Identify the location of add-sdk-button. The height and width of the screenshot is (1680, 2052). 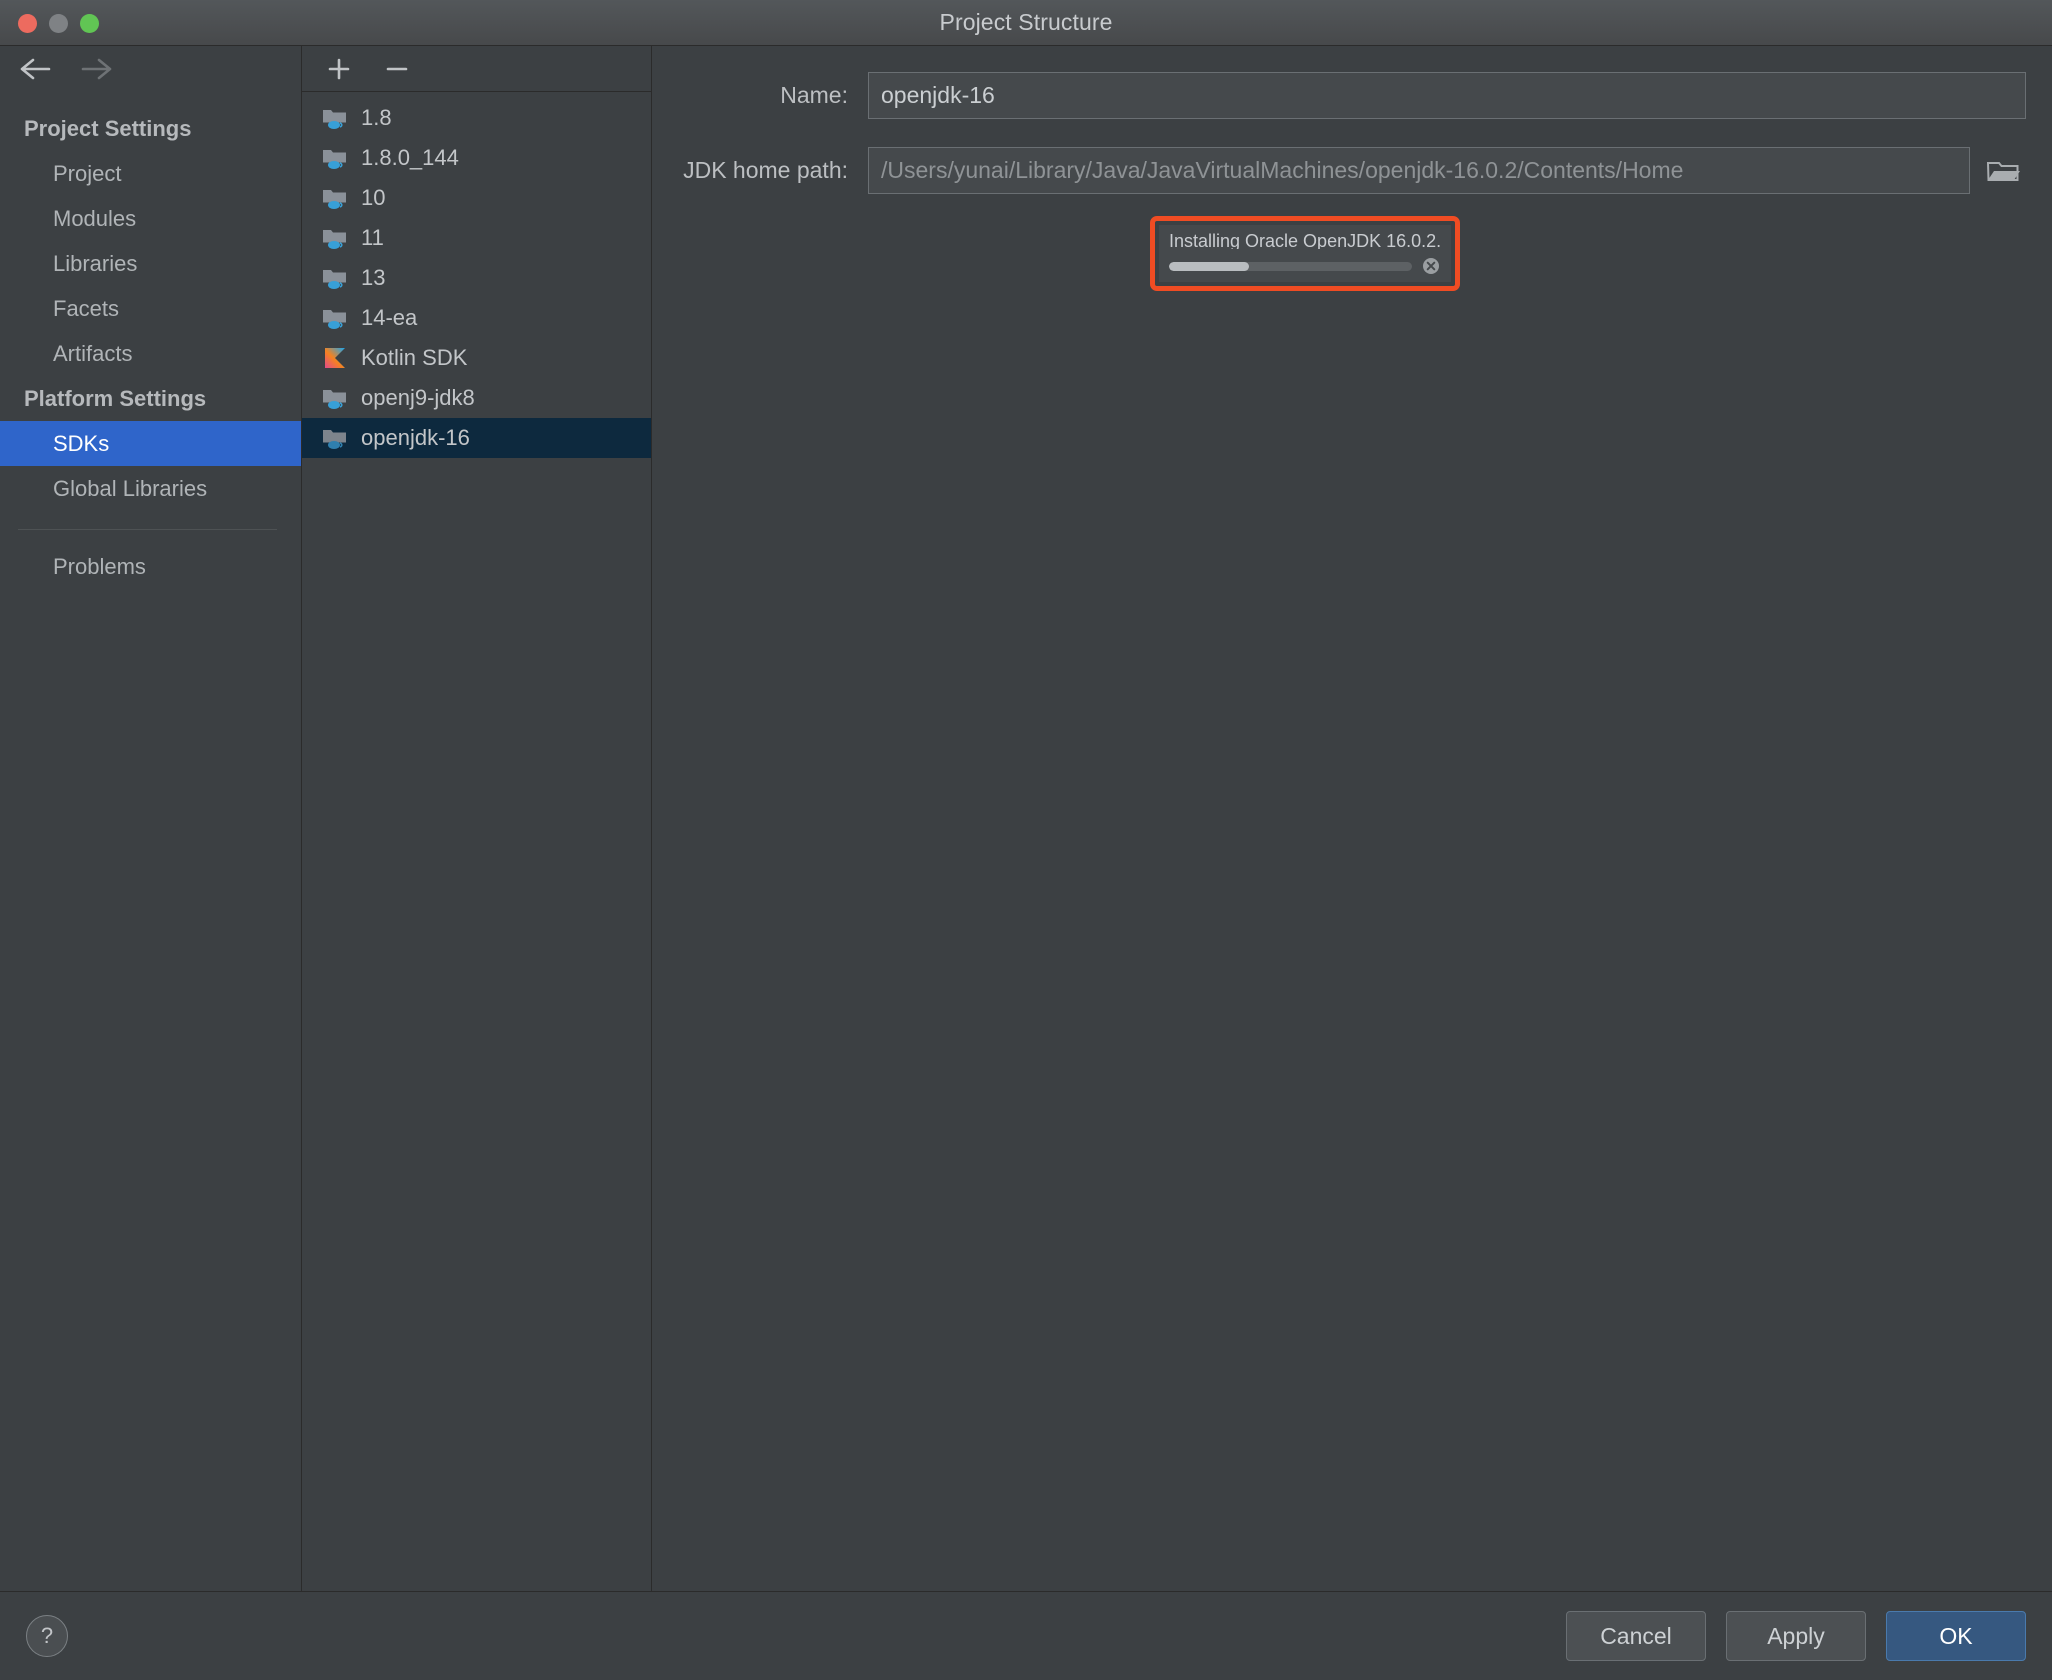
(339, 69).